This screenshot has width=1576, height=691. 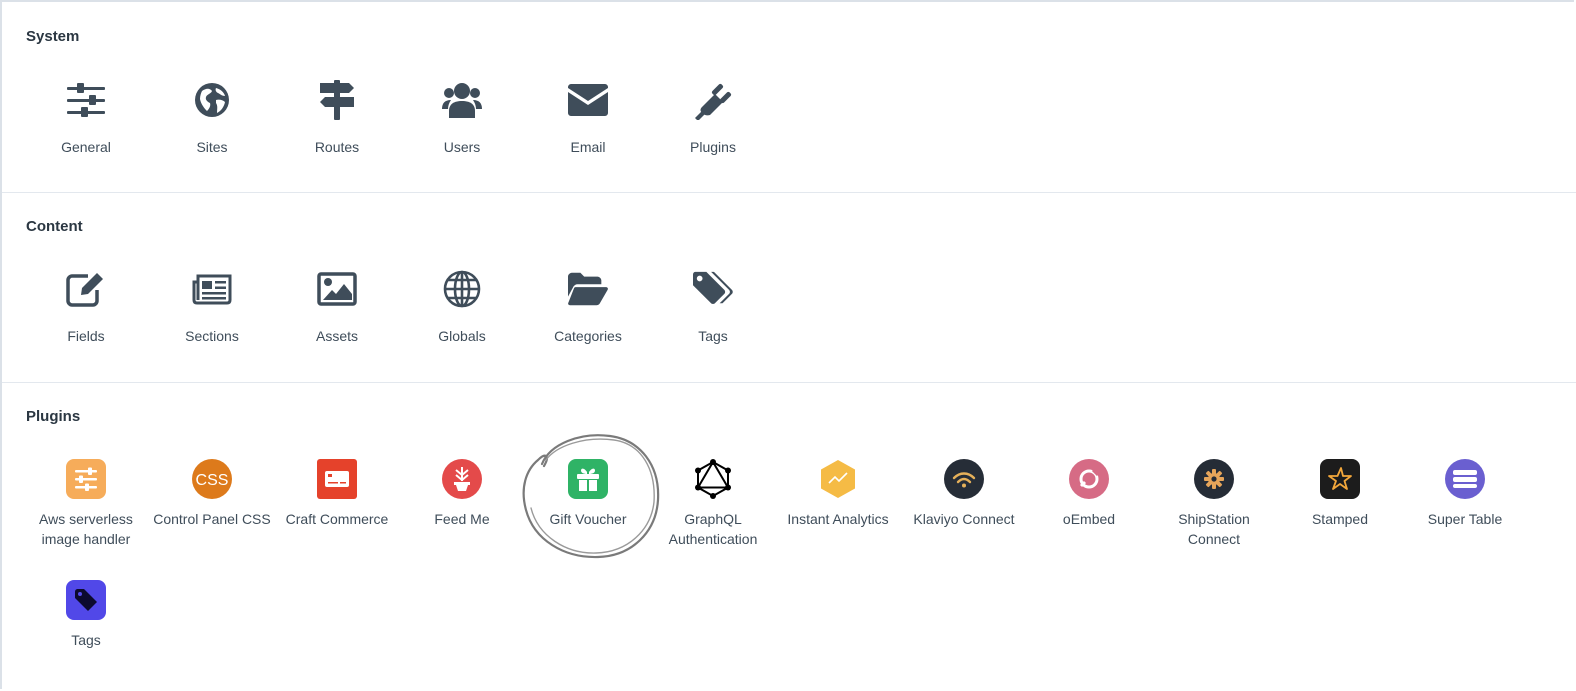 I want to click on shipstation-icon, so click(x=1214, y=479).